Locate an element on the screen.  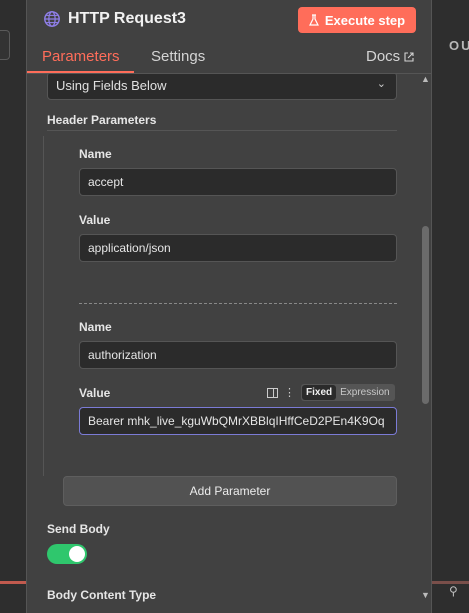
mode-fixed-option: Fixed is located at coordinates (319, 392).